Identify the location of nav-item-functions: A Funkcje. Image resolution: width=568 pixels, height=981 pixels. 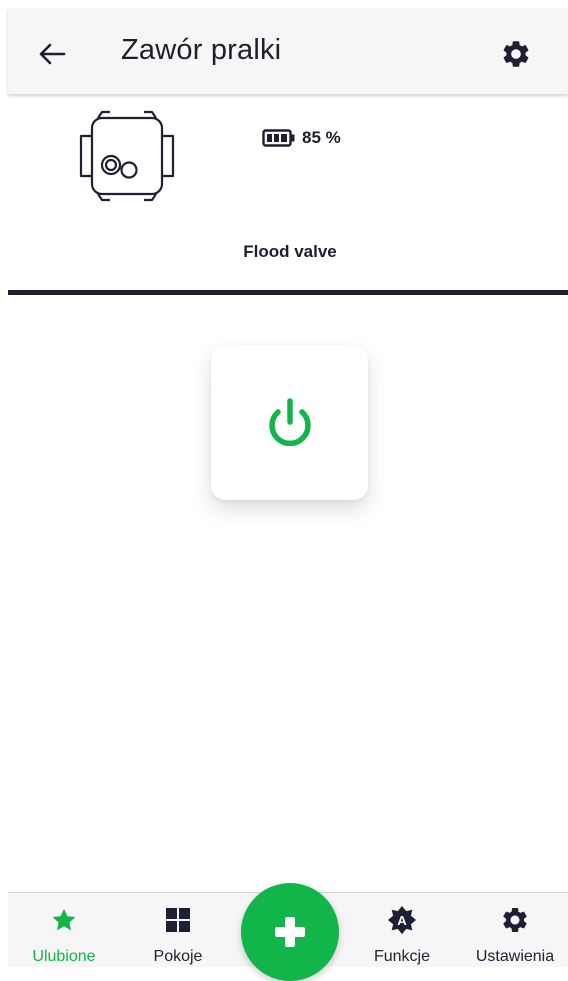
(402, 930).